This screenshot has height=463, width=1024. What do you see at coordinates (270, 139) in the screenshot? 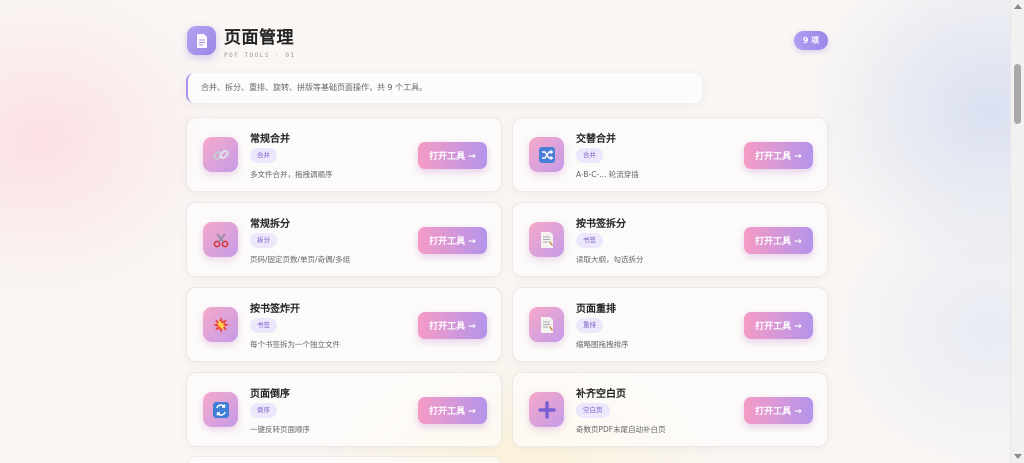
I see `tool-name: 常规合并` at bounding box center [270, 139].